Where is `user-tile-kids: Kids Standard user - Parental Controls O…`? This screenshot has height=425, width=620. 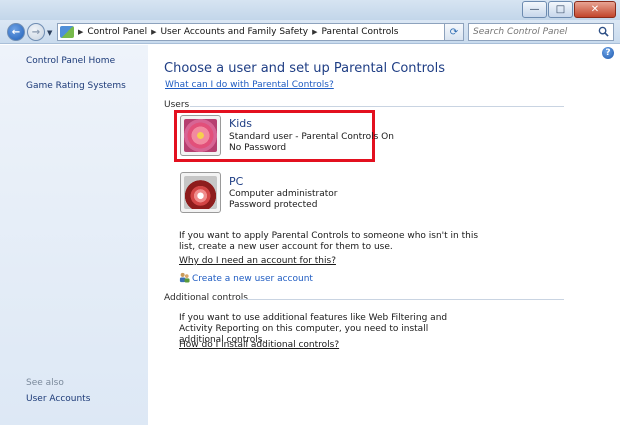 user-tile-kids: Kids Standard user - Parental Controls O… is located at coordinates (284, 136).